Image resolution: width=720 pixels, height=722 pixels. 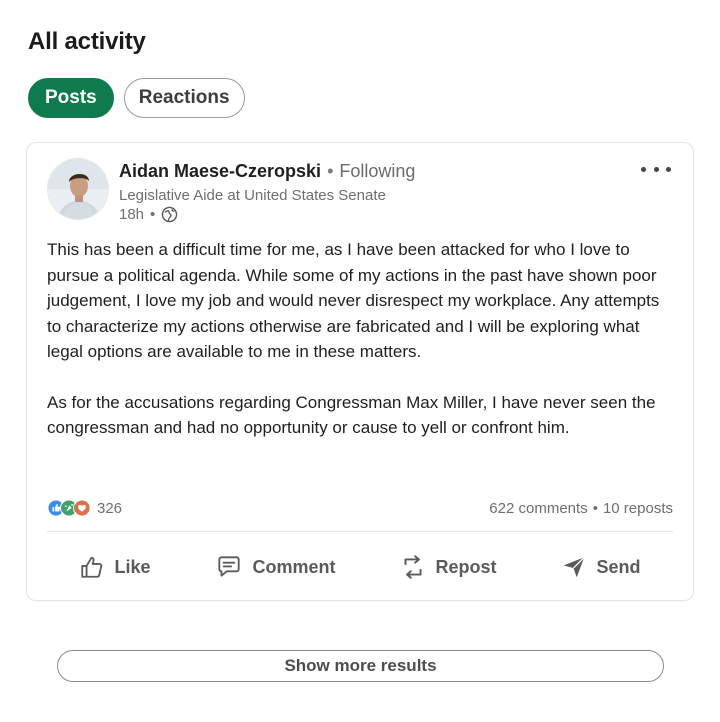 I want to click on author-avatar, so click(x=78, y=189).